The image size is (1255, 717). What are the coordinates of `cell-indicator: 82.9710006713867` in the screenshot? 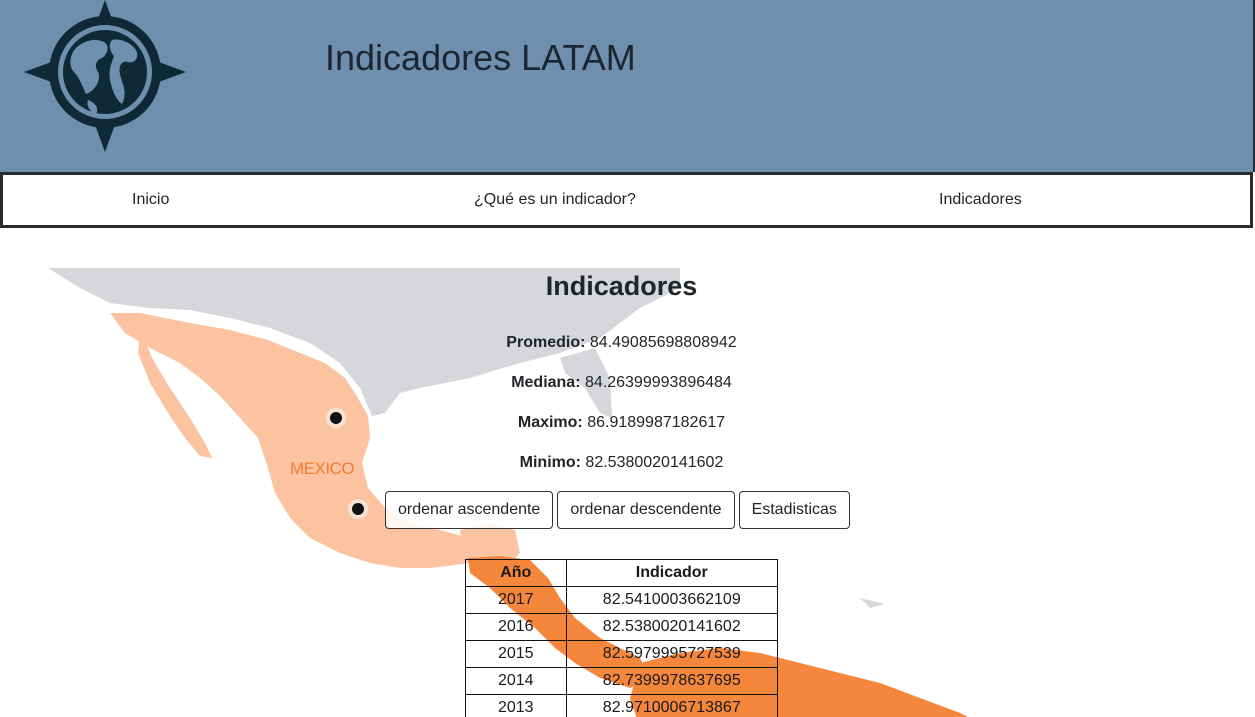 It's located at (672, 705).